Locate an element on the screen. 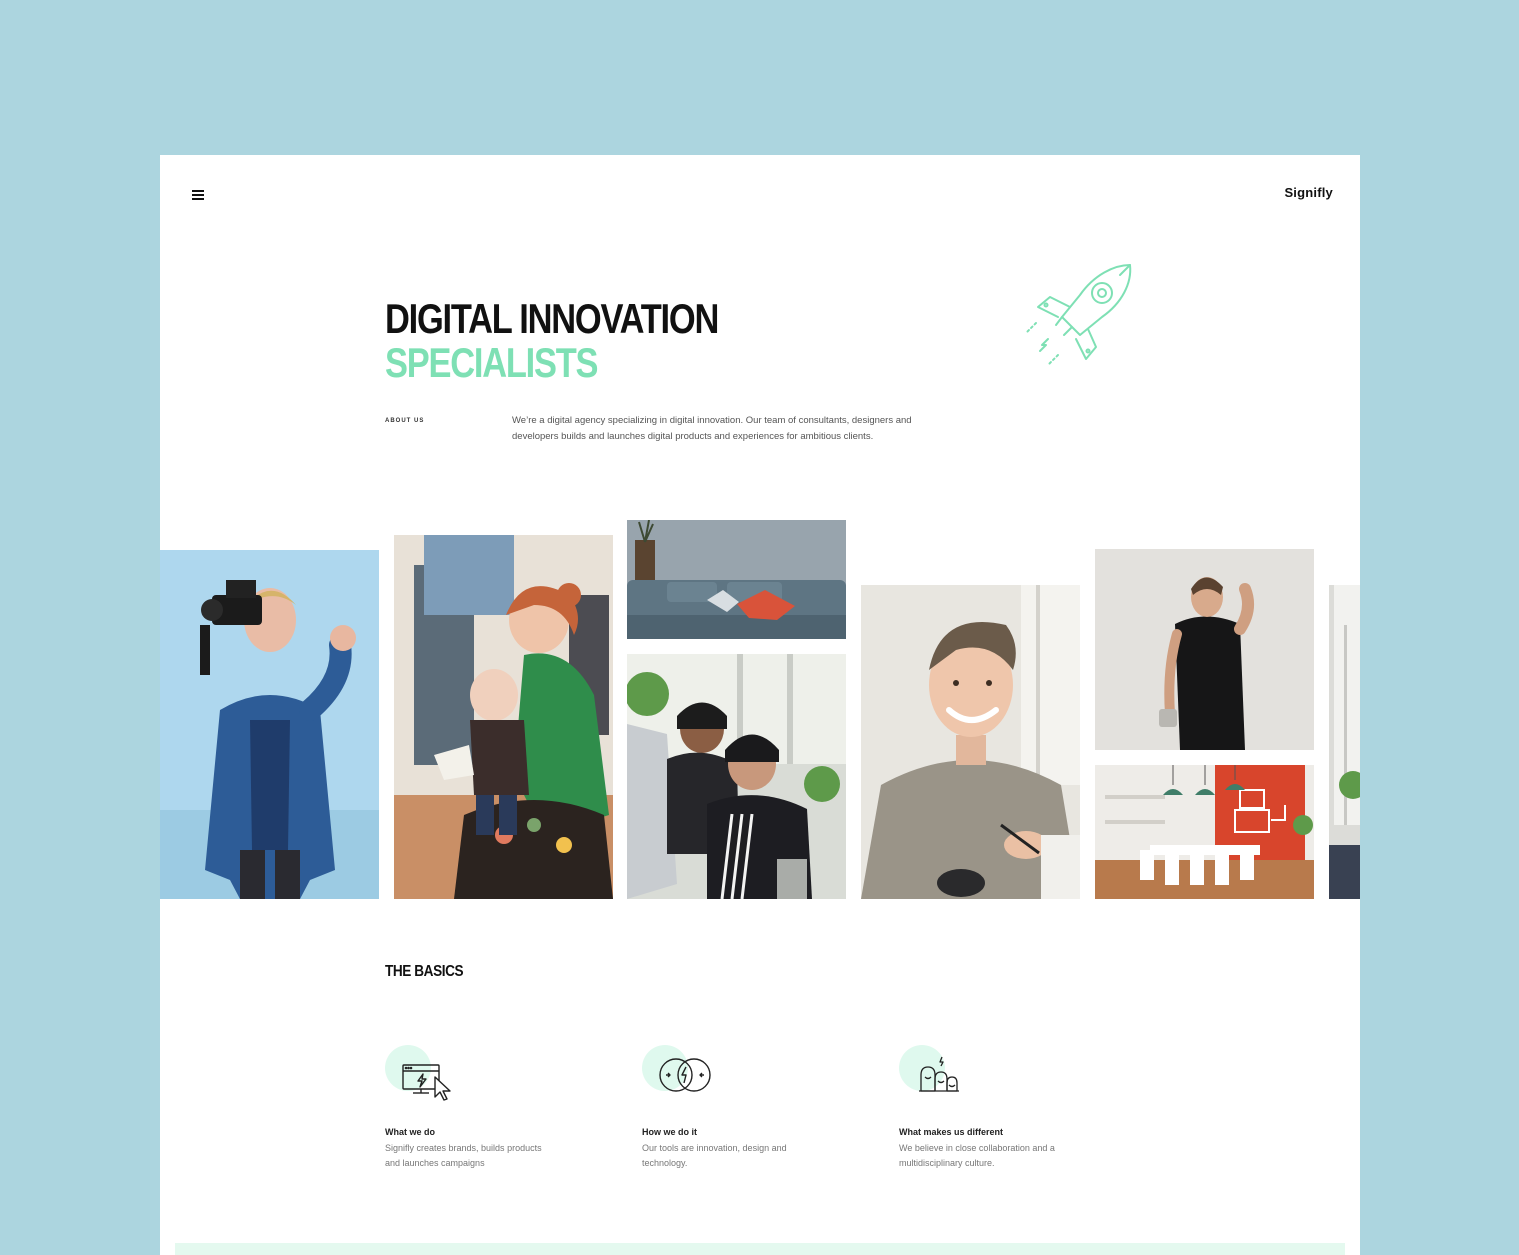 The image size is (1519, 1255). feature-title: What makes us different is located at coordinates (951, 1132).